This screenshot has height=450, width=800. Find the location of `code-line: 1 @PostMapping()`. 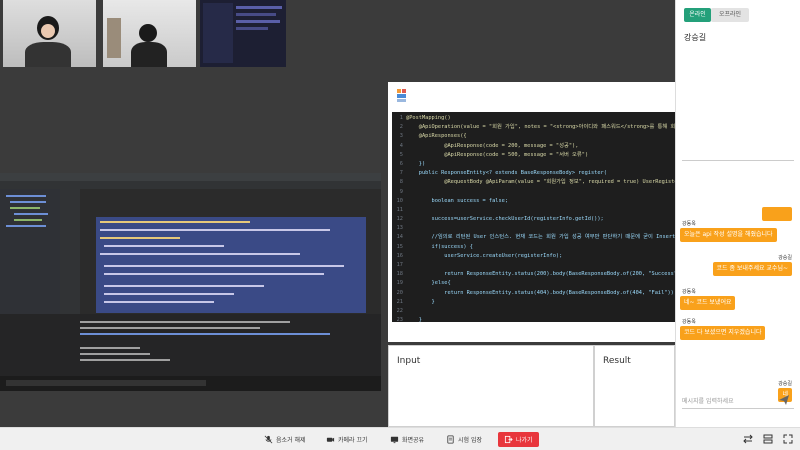

code-line: 1 @PostMapping() is located at coordinates (533, 118).